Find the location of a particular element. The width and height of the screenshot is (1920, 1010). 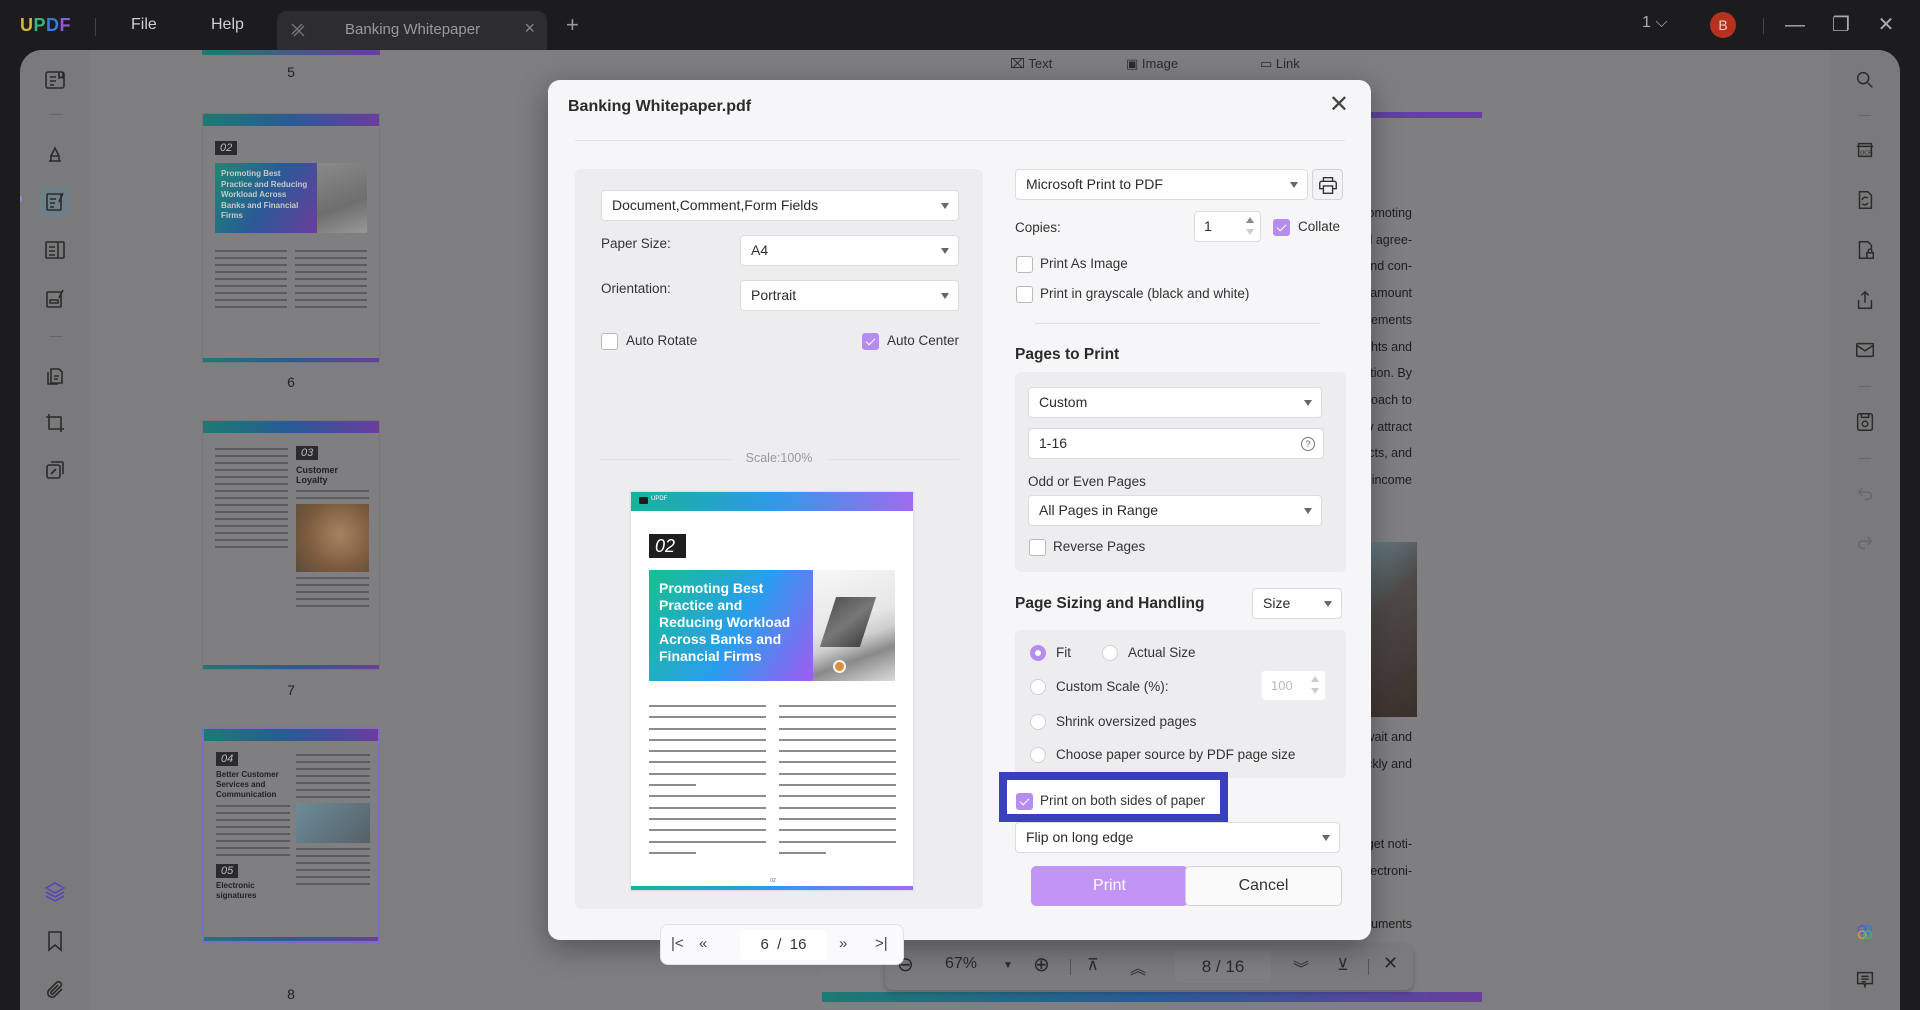

print-content-select: Document,Comment,Form Fields is located at coordinates (780, 205).